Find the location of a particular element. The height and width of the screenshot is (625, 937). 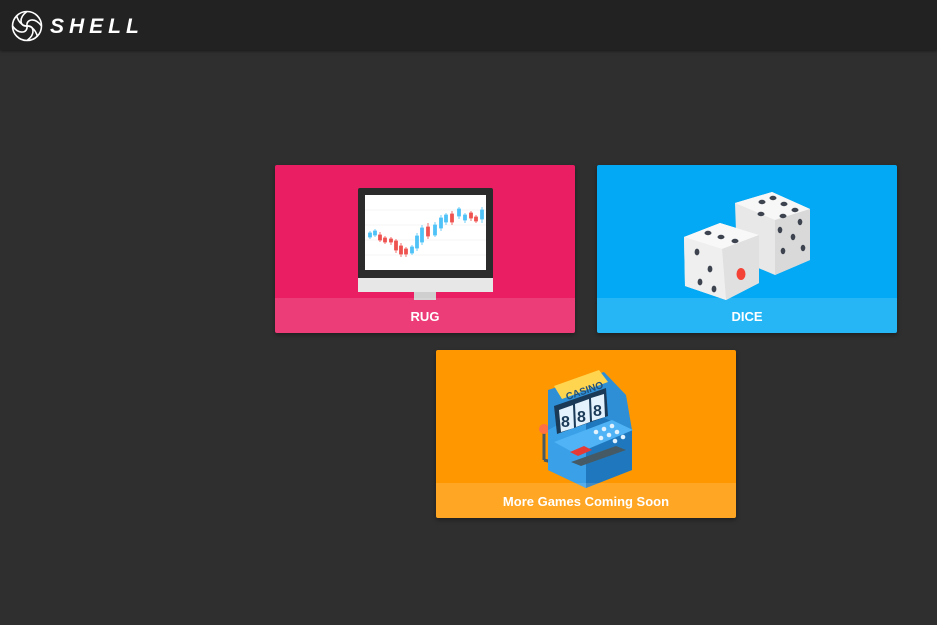

game-card-rug: RUG is located at coordinates (425, 249).